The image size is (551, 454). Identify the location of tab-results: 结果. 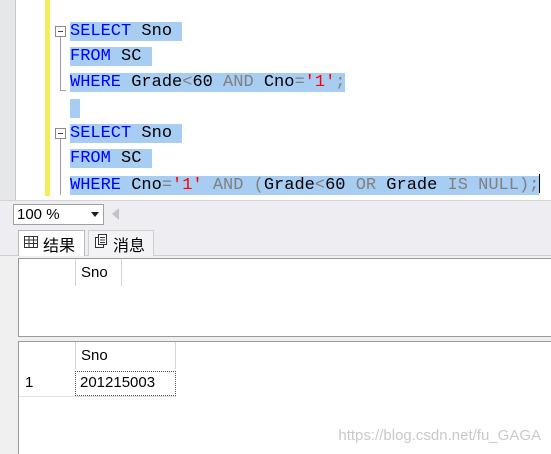
(51, 243).